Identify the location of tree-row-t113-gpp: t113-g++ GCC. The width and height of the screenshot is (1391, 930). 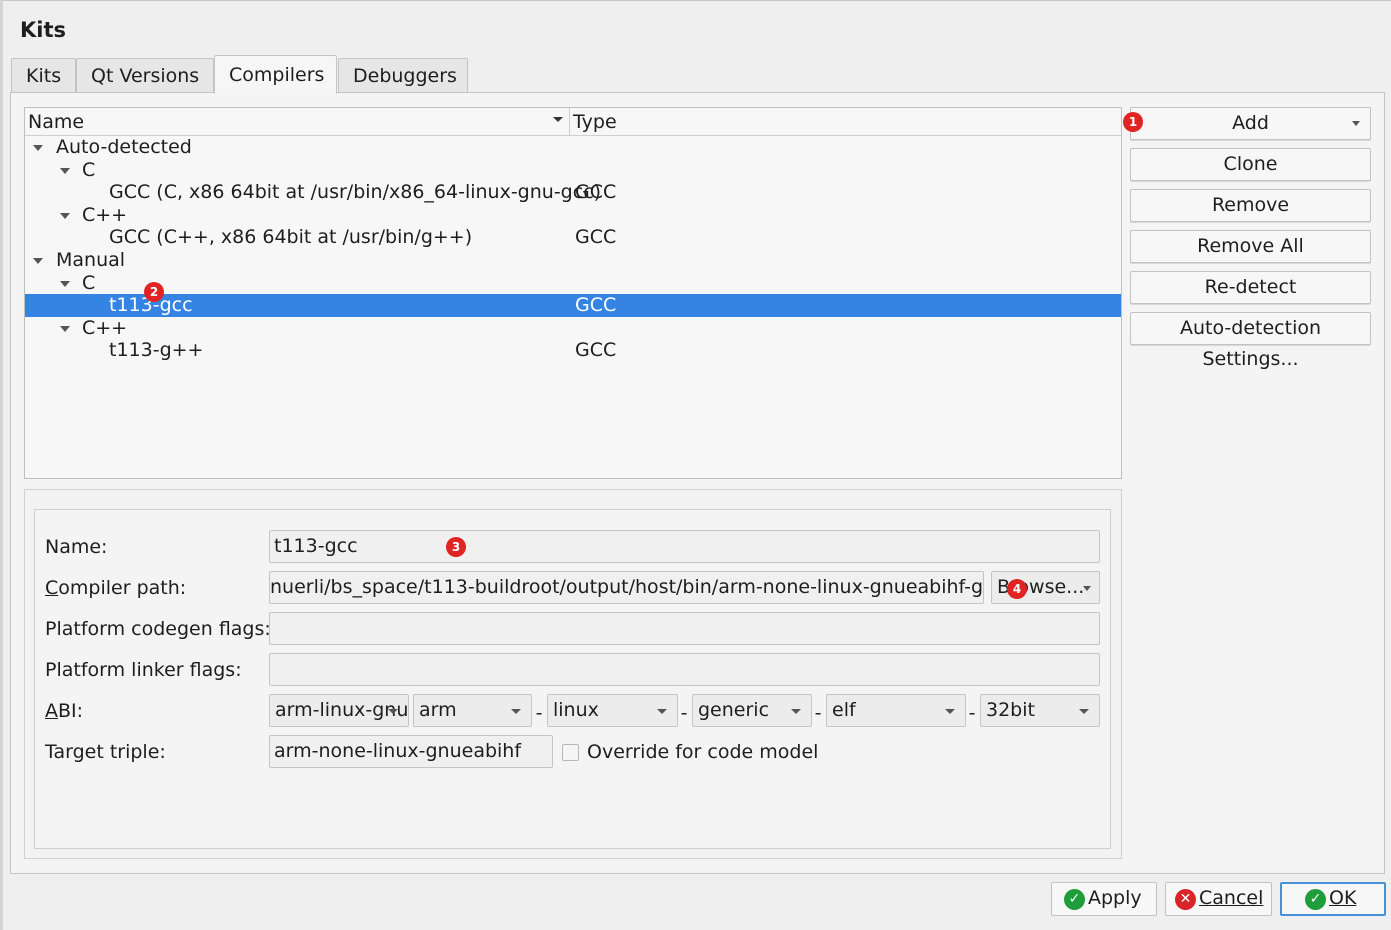
(573, 350).